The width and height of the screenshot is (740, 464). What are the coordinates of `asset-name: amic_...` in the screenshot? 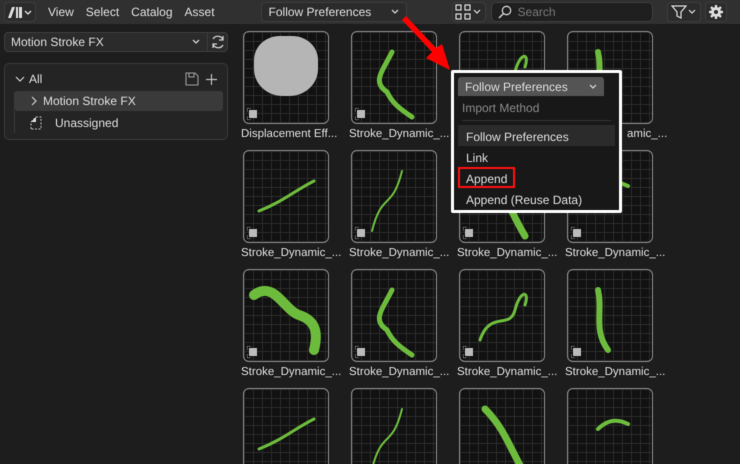 It's located at (647, 134).